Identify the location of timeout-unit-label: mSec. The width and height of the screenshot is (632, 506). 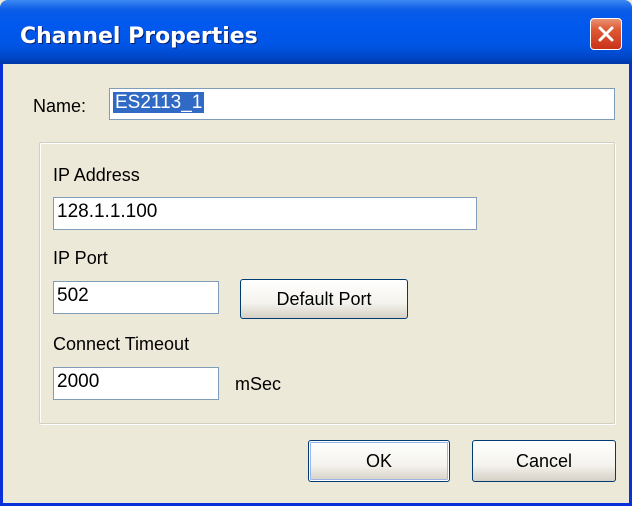
(258, 384).